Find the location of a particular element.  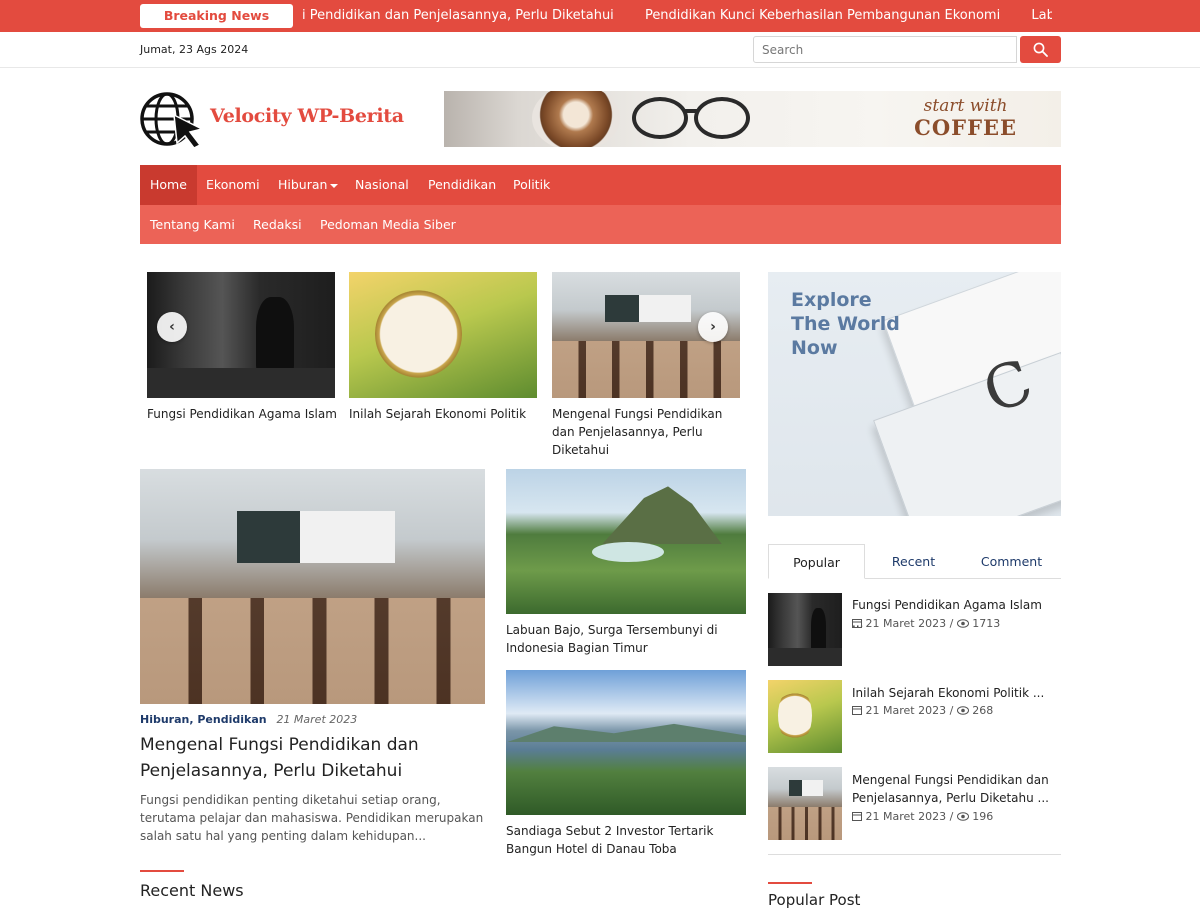

sidebar-tabs: Popular Recent Comment is located at coordinates (914, 561).